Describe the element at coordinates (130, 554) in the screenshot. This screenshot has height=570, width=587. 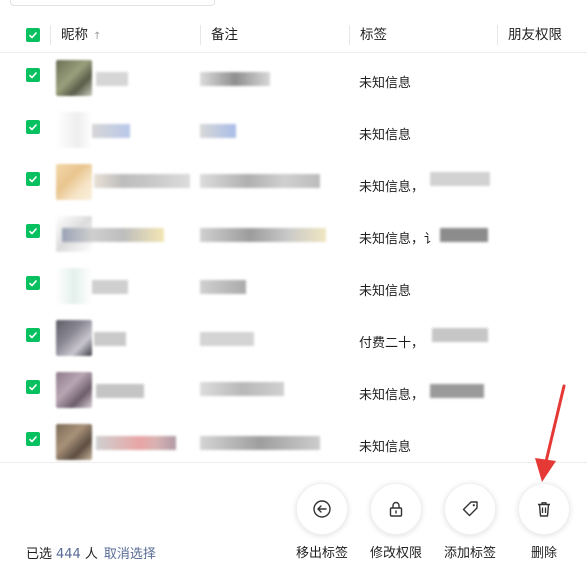
I see `cancel-selection-link: 取消选择` at that location.